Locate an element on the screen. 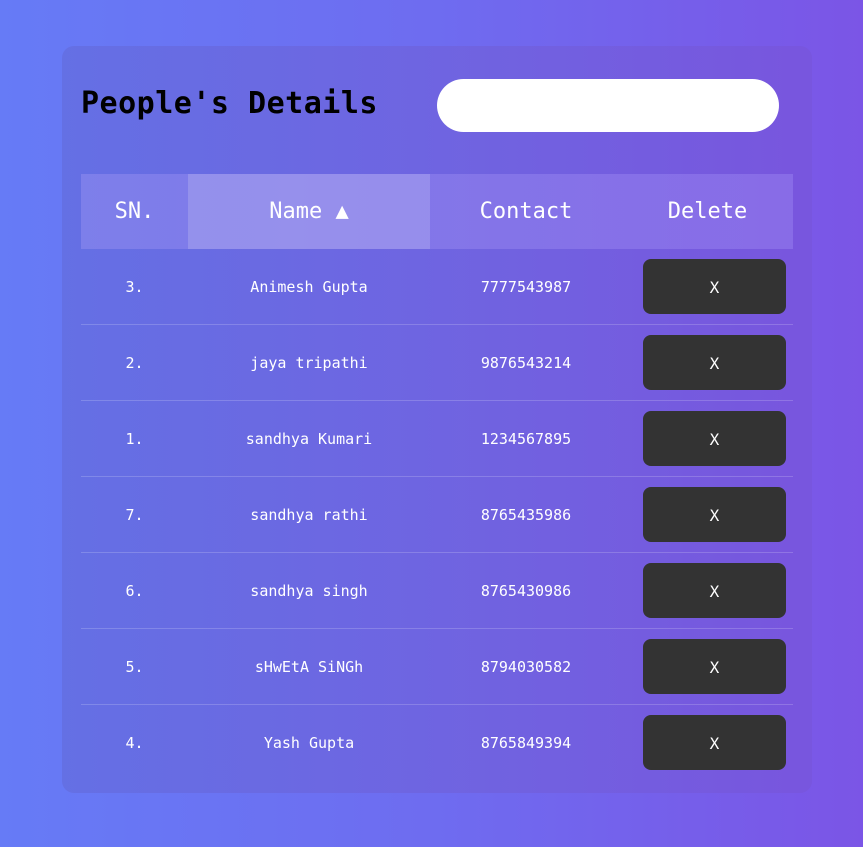 The width and height of the screenshot is (863, 847). cell-name: jaya tripathi is located at coordinates (309, 362).